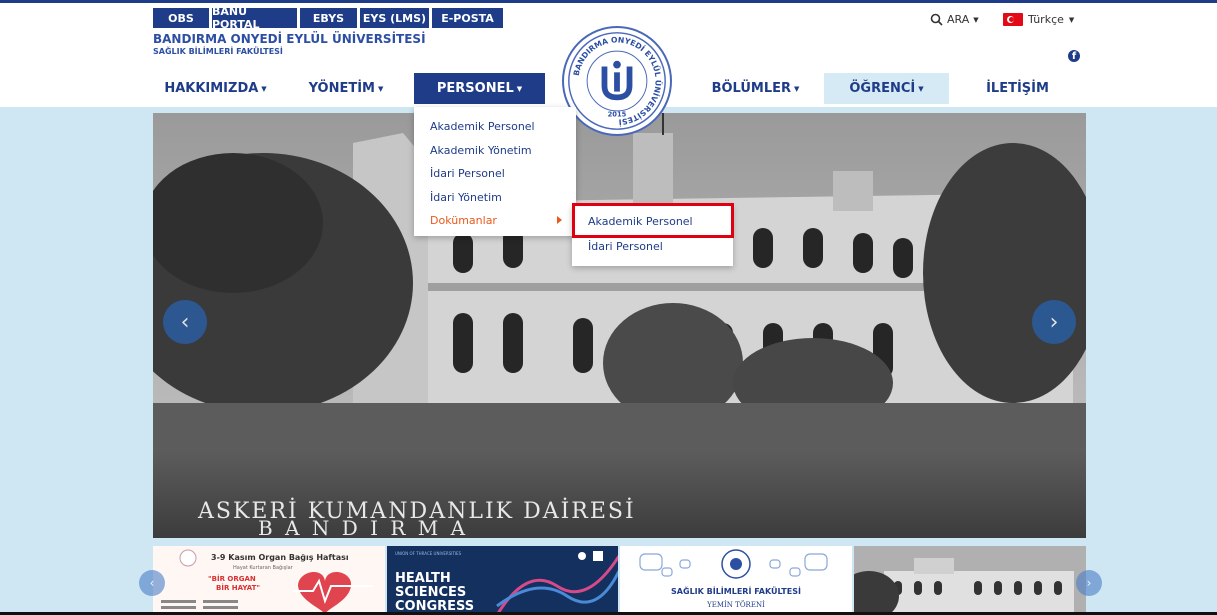 This screenshot has width=1217, height=615. Describe the element at coordinates (254, 18) in the screenshot. I see `banu-portal-link: BANÜ PORTAL` at that location.